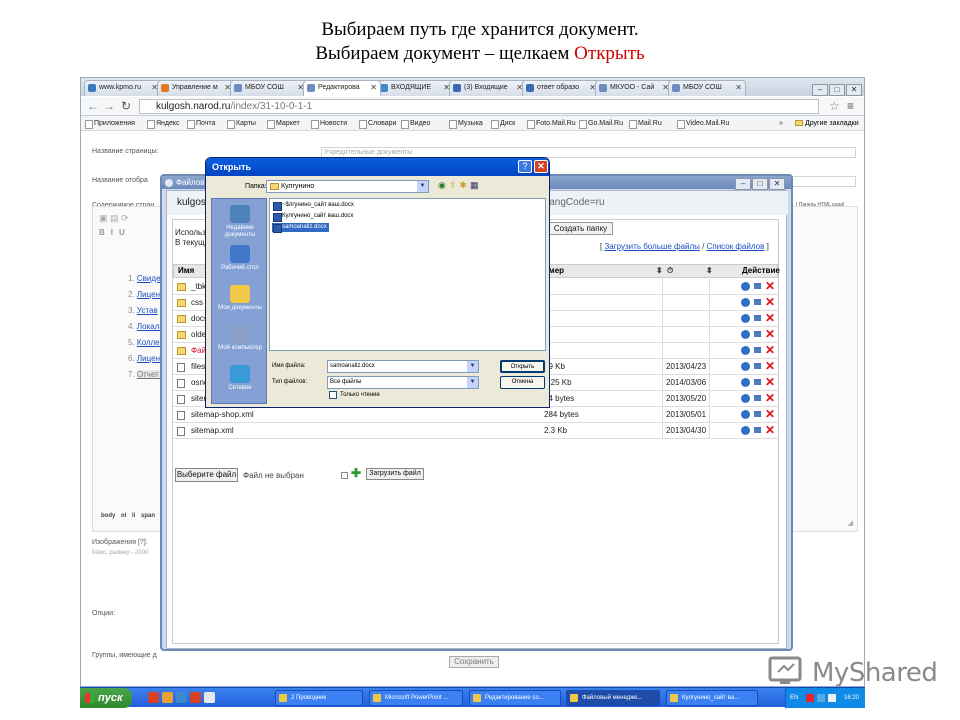  Describe the element at coordinates (283, 123) in the screenshot. I see `bookmark-item: Маркет` at that location.